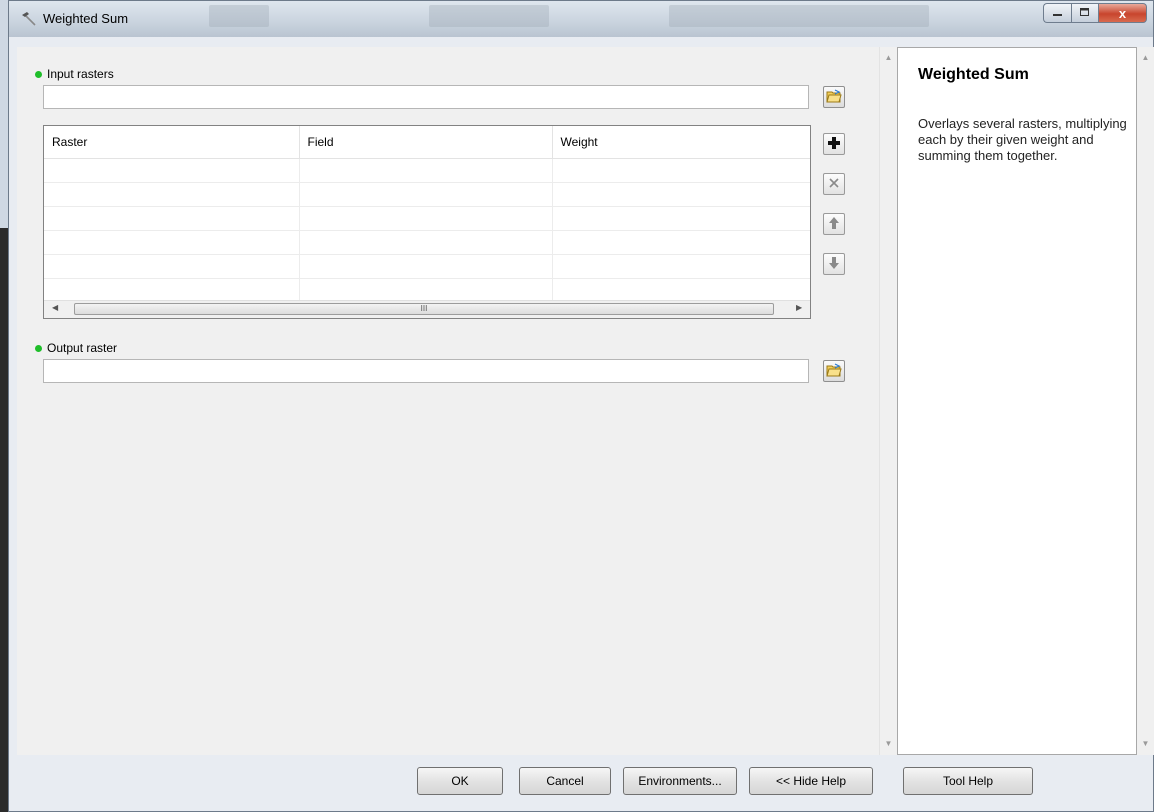  What do you see at coordinates (799, 307) in the screenshot?
I see `scroll-right-arrow-icon: ▶` at bounding box center [799, 307].